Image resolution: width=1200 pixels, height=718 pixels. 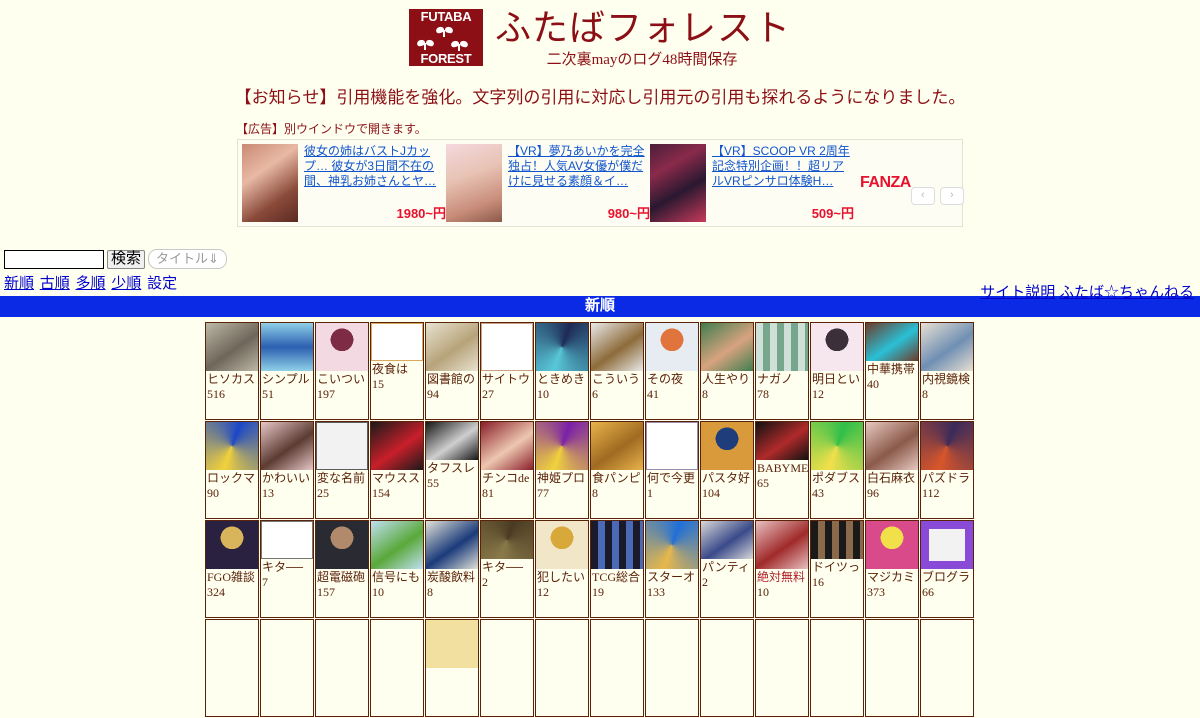 I want to click on thread-cell: 絶対無料 10, so click(x=782, y=569).